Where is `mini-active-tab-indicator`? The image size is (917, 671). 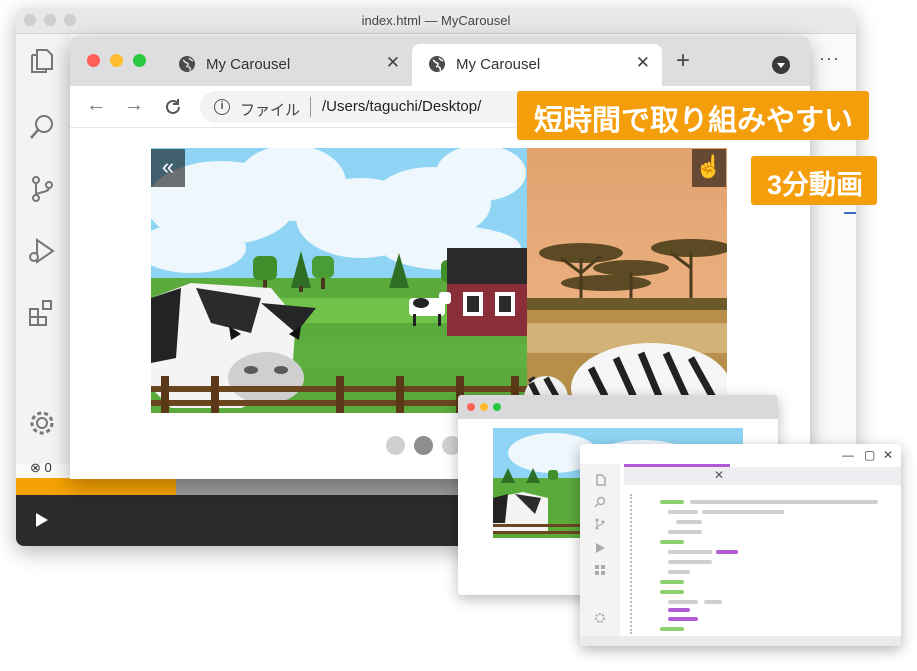 mini-active-tab-indicator is located at coordinates (677, 465).